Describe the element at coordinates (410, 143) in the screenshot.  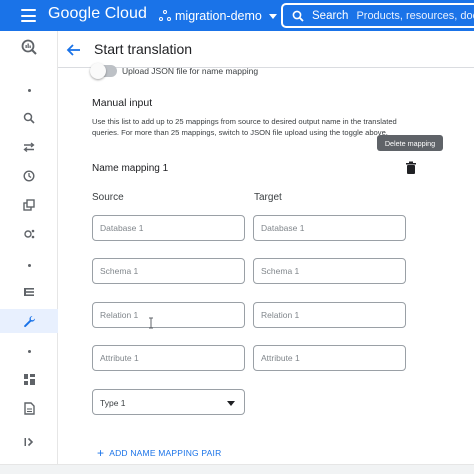
I see `delete-mapping-tooltip: Delete mapping` at that location.